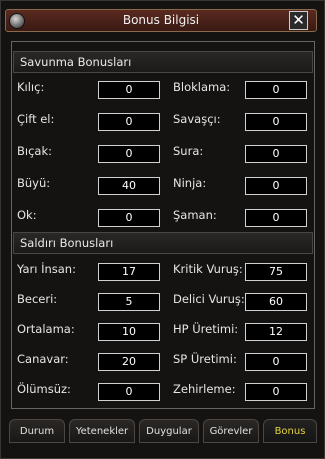 The width and height of the screenshot is (325, 459). Describe the element at coordinates (34, 151) in the screenshot. I see `defense-left-label: Bıçak:` at that location.